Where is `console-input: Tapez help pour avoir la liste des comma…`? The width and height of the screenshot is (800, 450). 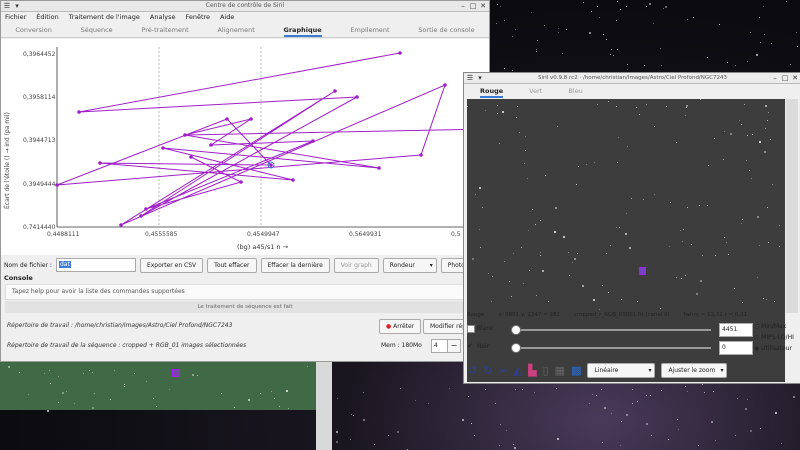 console-input: Tapez help pour avoir la liste des comma… is located at coordinates (249, 292).